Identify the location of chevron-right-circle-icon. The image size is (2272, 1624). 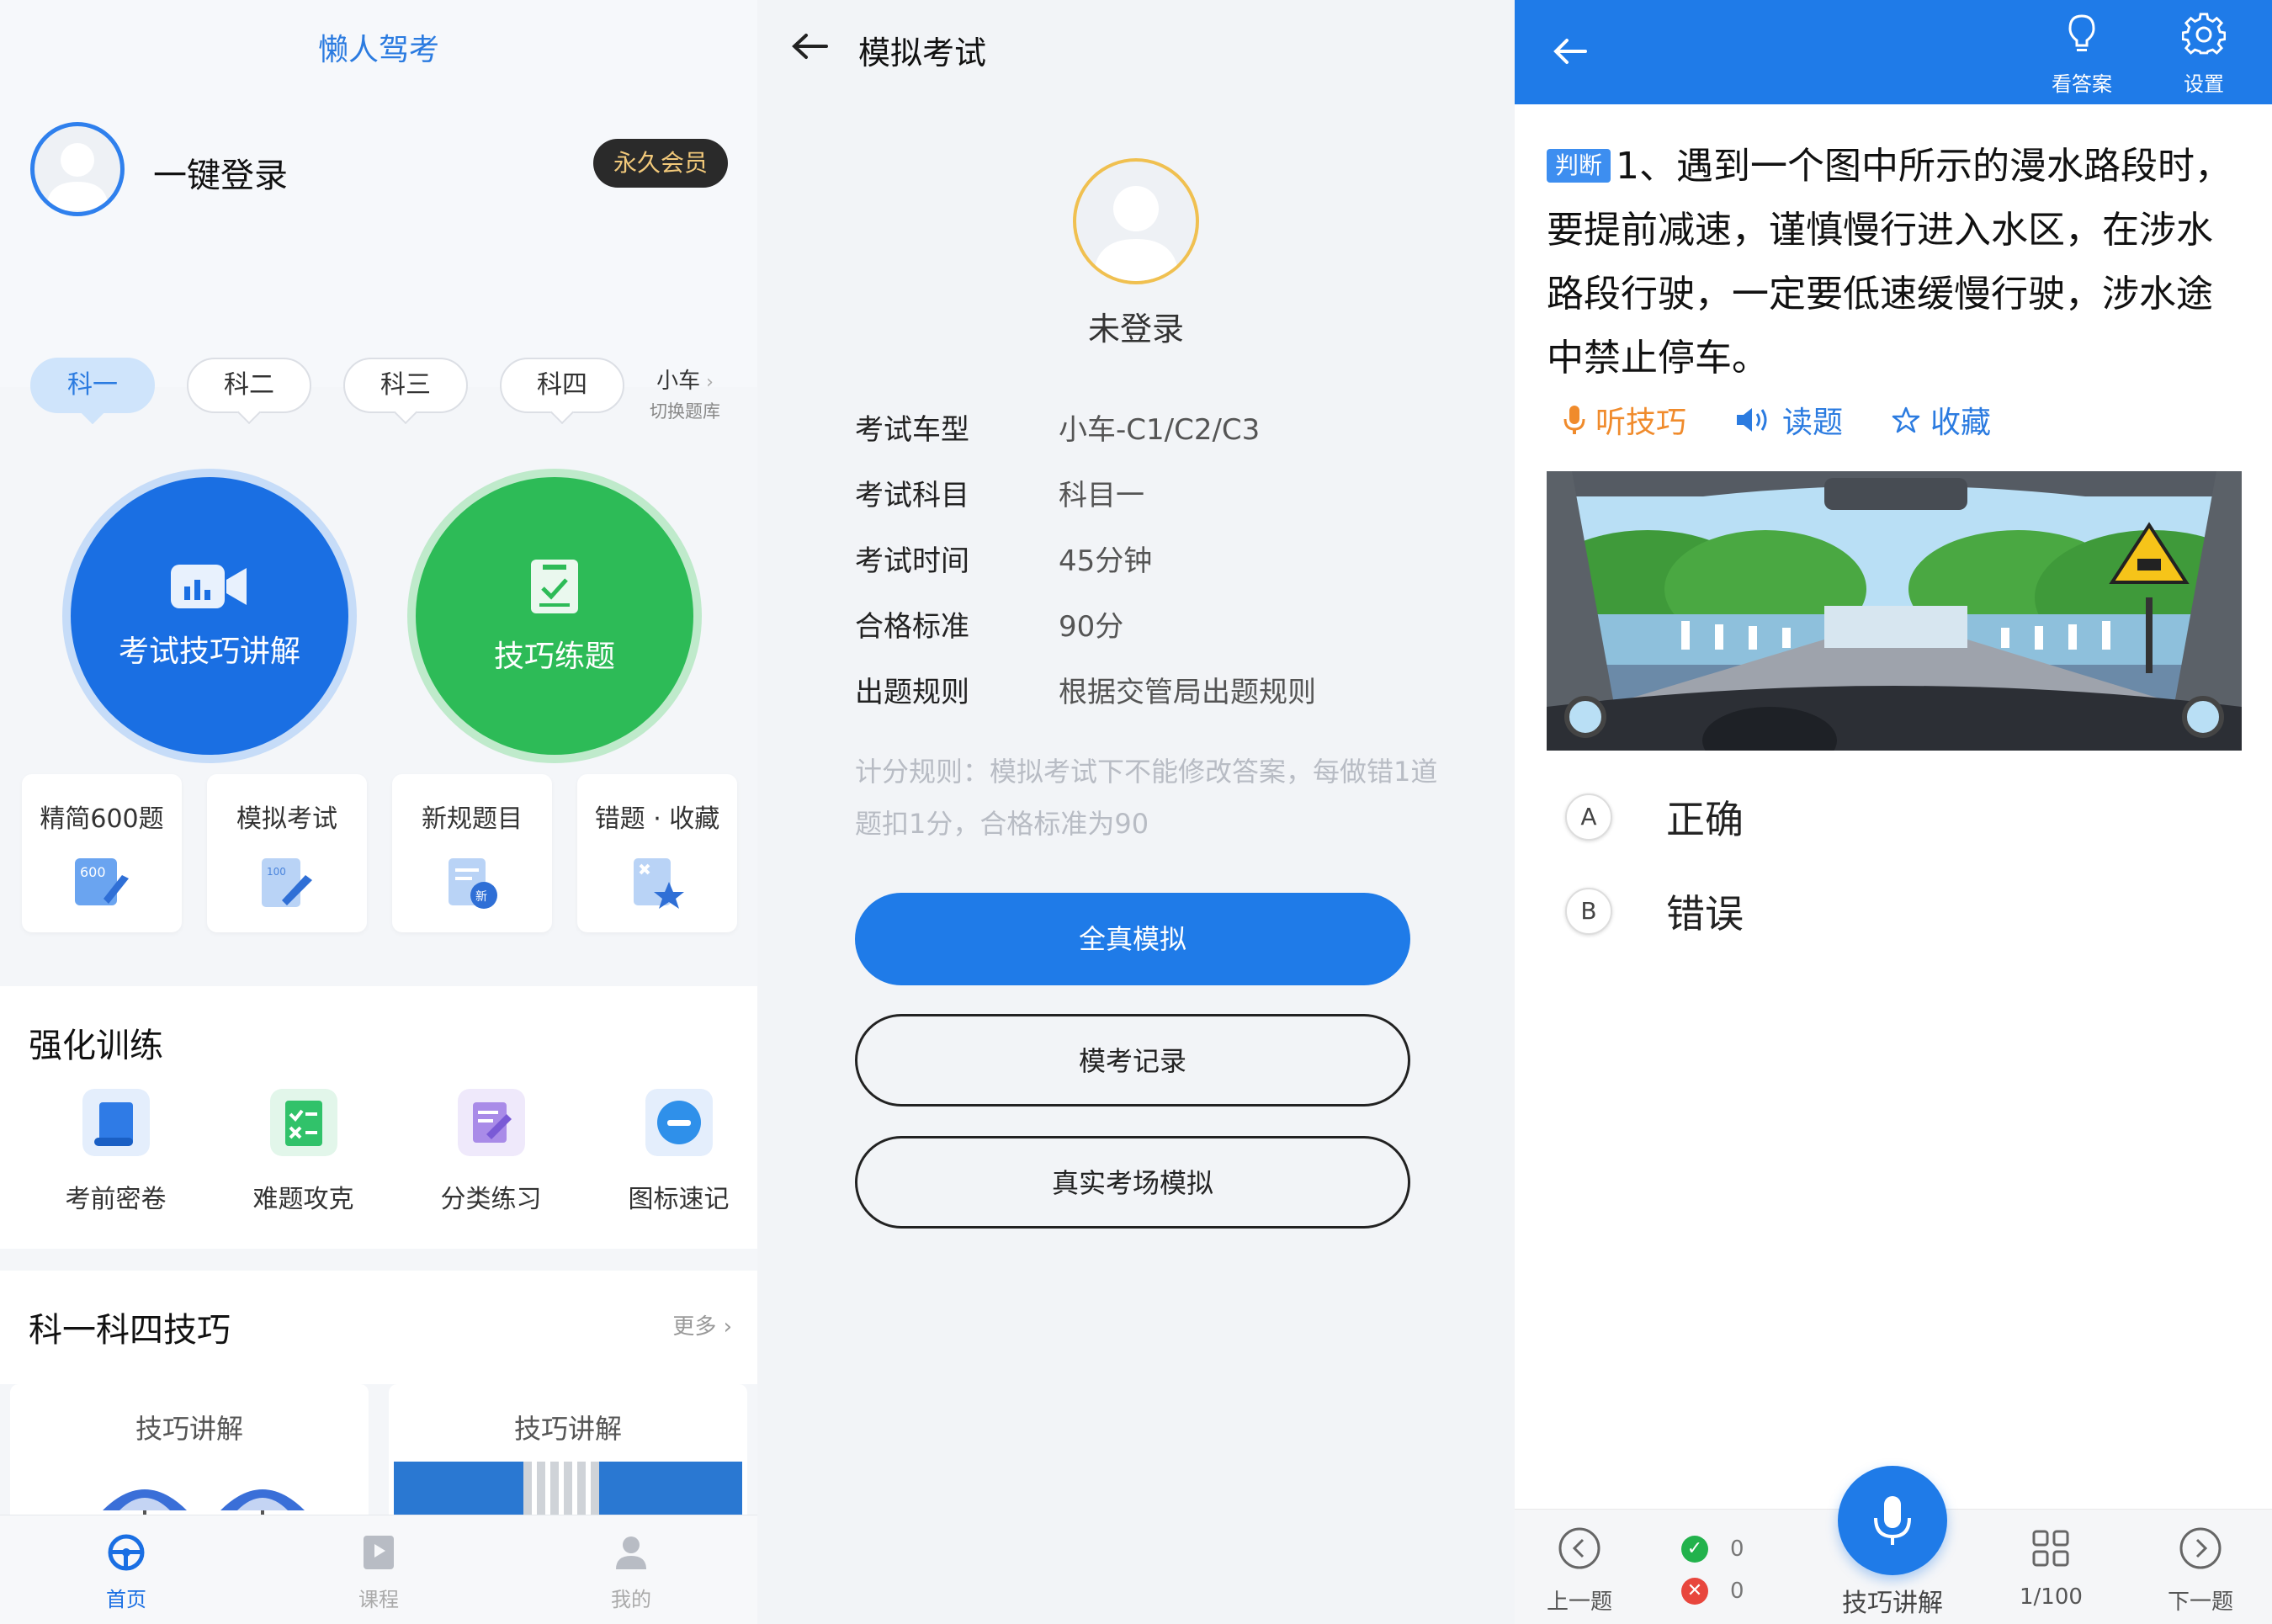
(2200, 1548).